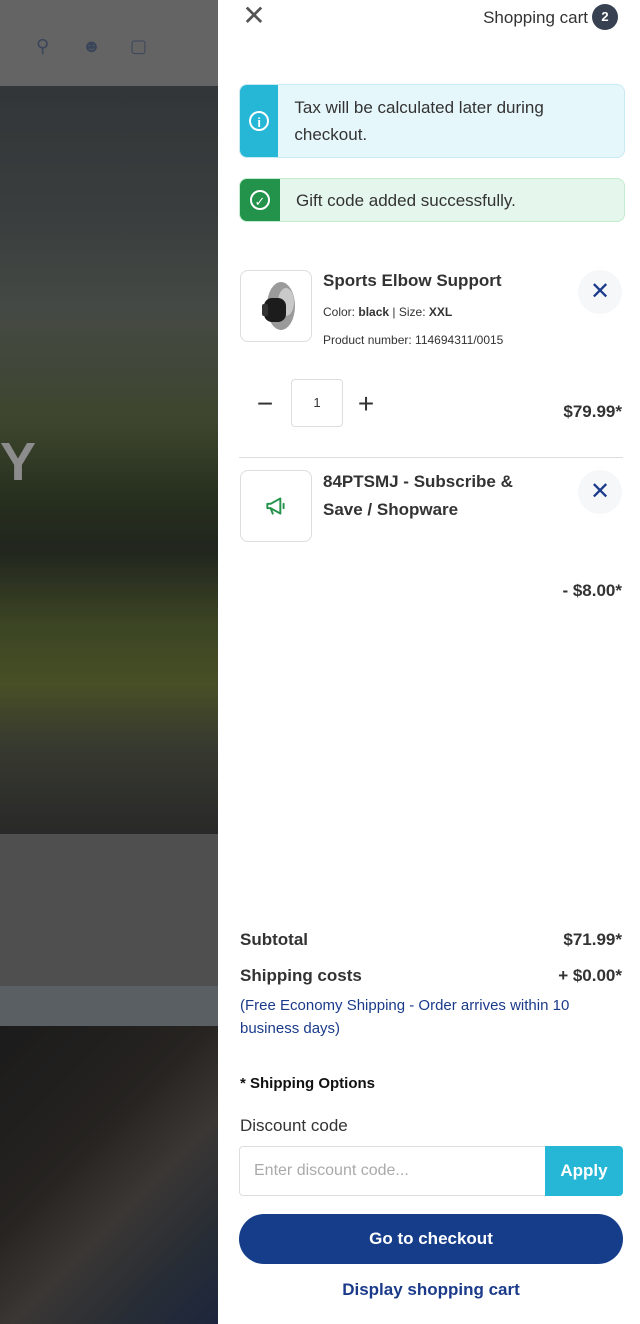 This screenshot has width=640, height=1324. What do you see at coordinates (590, 975) in the screenshot?
I see `shipping-costs-value: + $0.00*` at bounding box center [590, 975].